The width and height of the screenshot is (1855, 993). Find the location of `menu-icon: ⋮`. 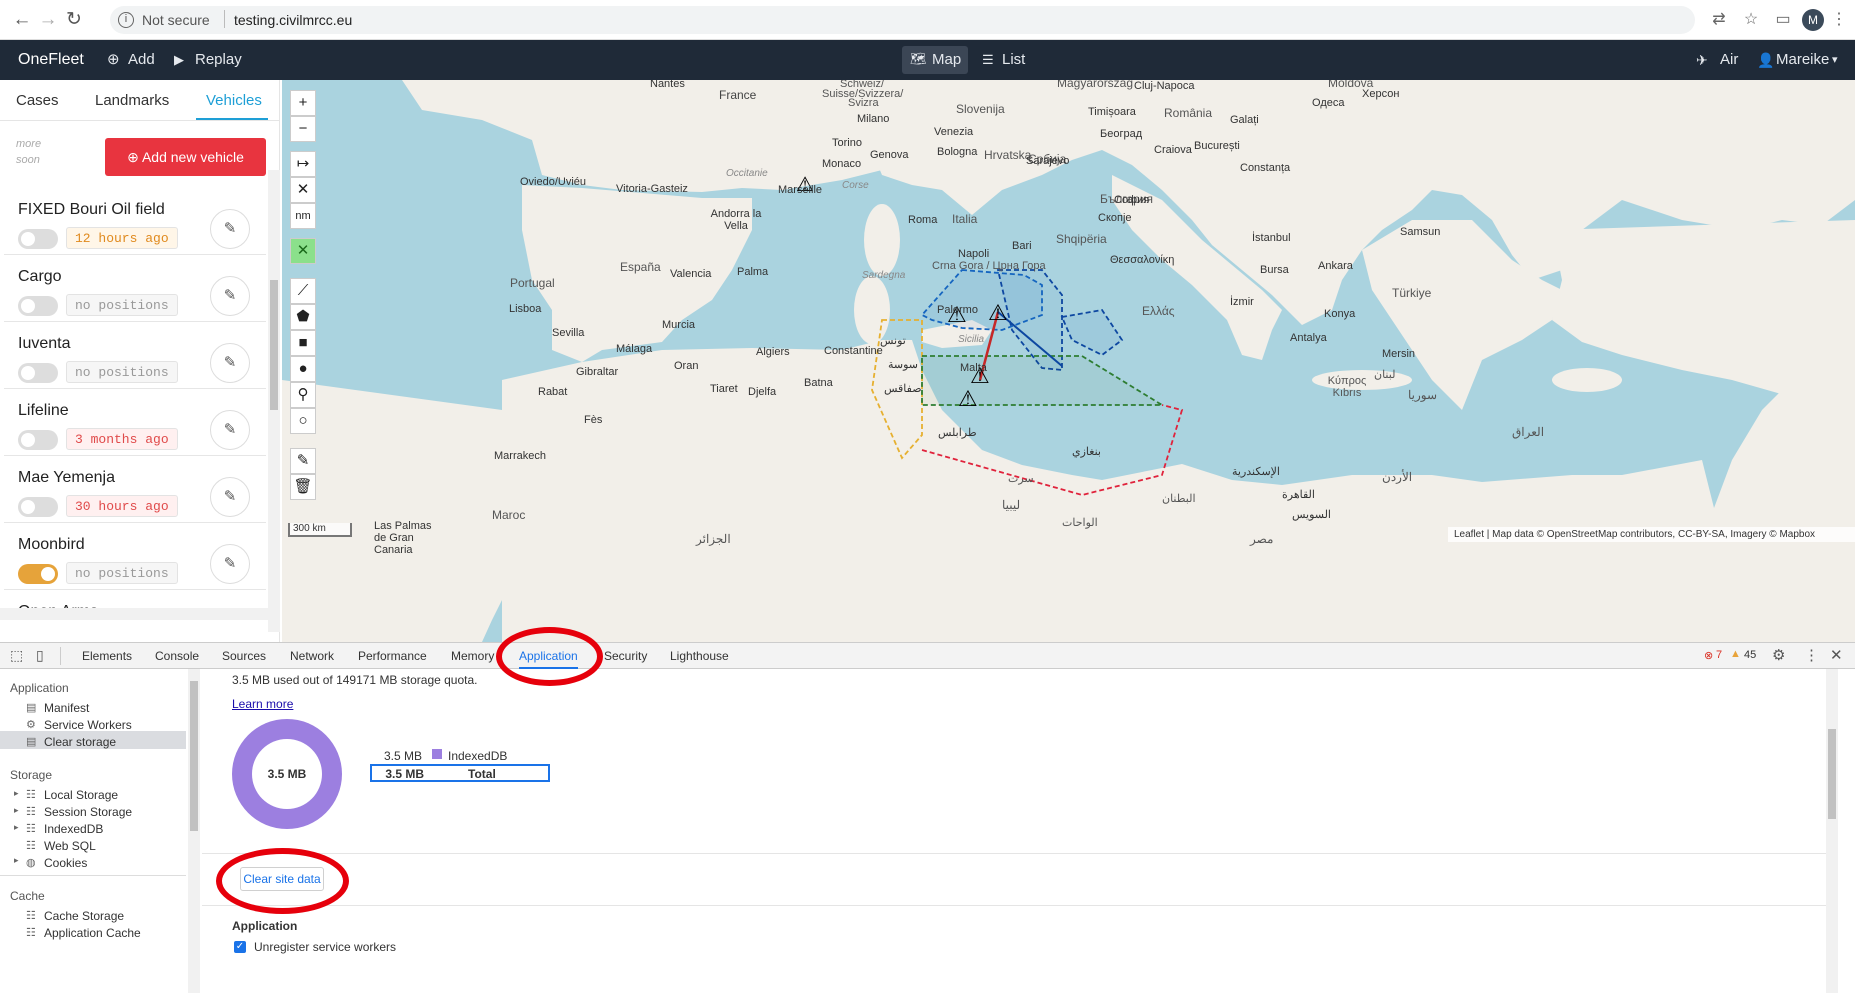

menu-icon: ⋮ is located at coordinates (1839, 20).